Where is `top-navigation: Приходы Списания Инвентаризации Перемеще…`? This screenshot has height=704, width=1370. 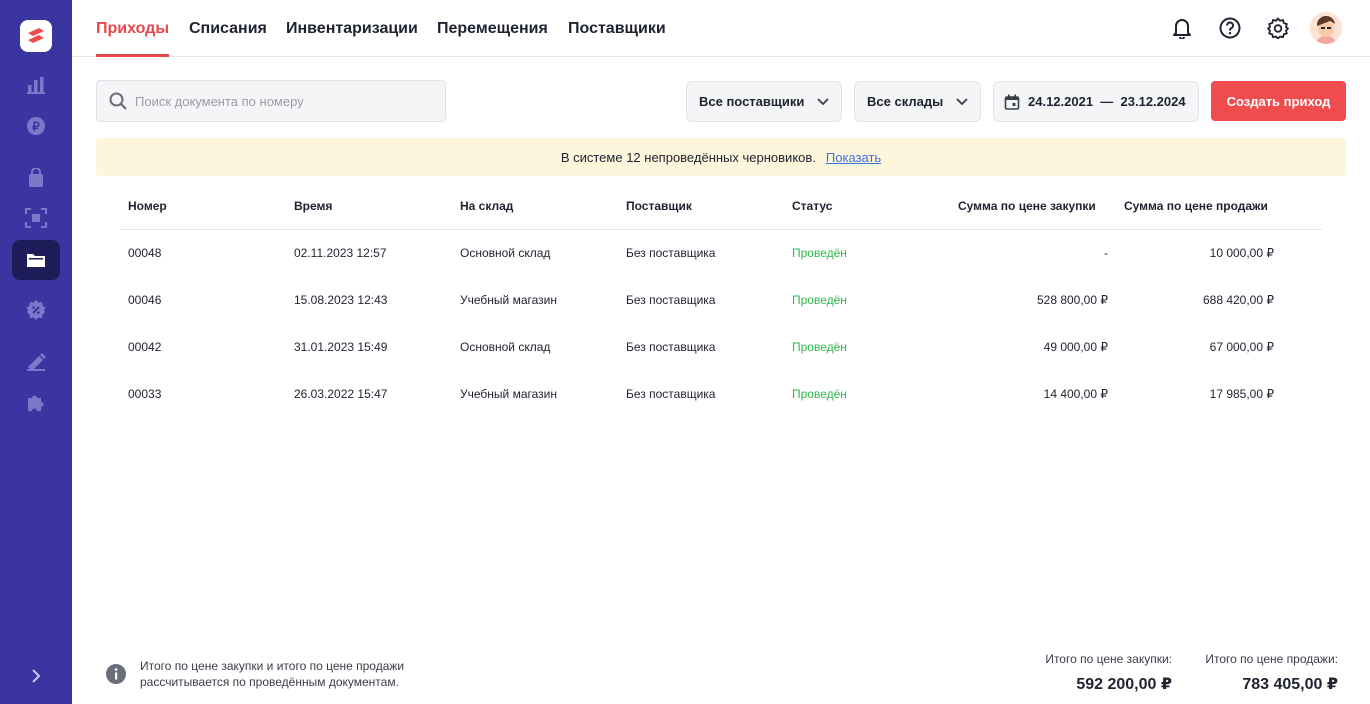
top-navigation: Приходы Списания Инвентаризации Перемеще… is located at coordinates (721, 28).